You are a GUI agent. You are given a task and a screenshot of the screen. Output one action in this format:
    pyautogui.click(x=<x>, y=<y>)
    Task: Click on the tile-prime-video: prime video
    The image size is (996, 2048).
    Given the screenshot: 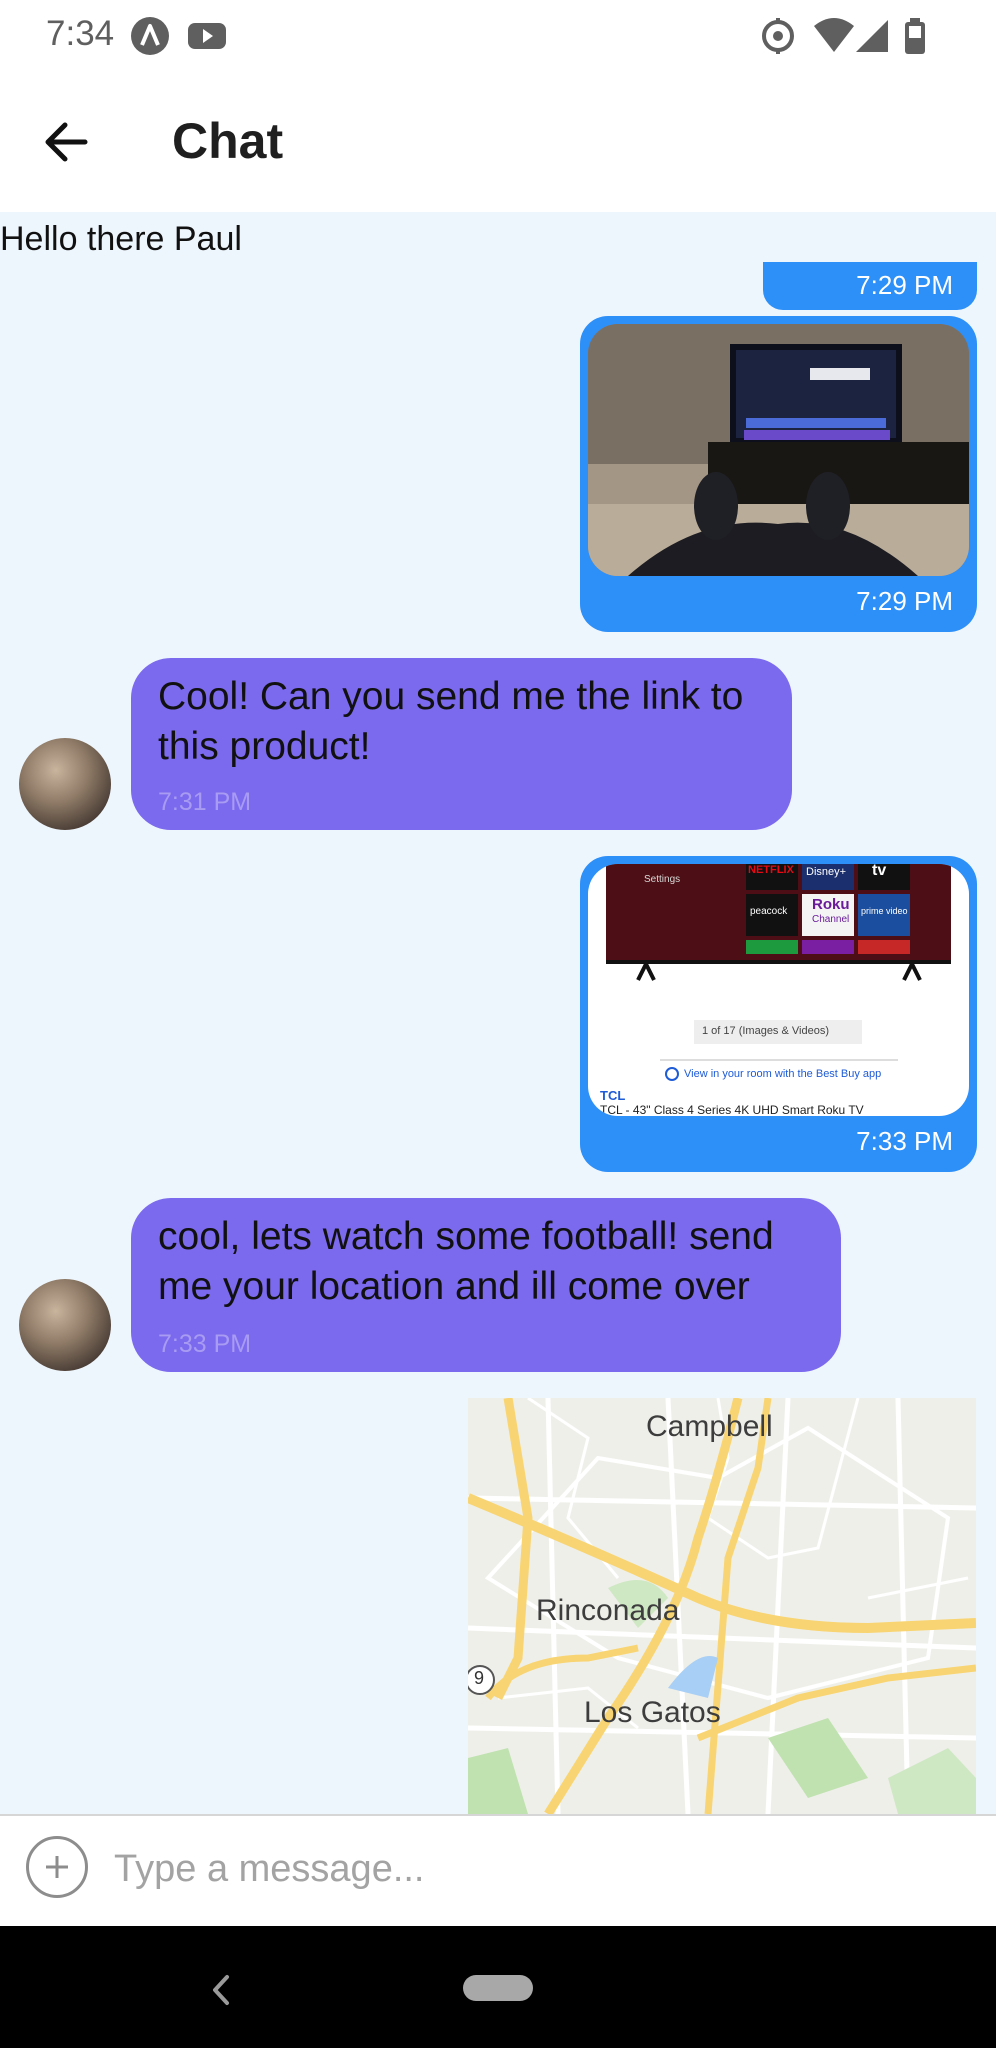 What is the action you would take?
    pyautogui.click(x=884, y=911)
    